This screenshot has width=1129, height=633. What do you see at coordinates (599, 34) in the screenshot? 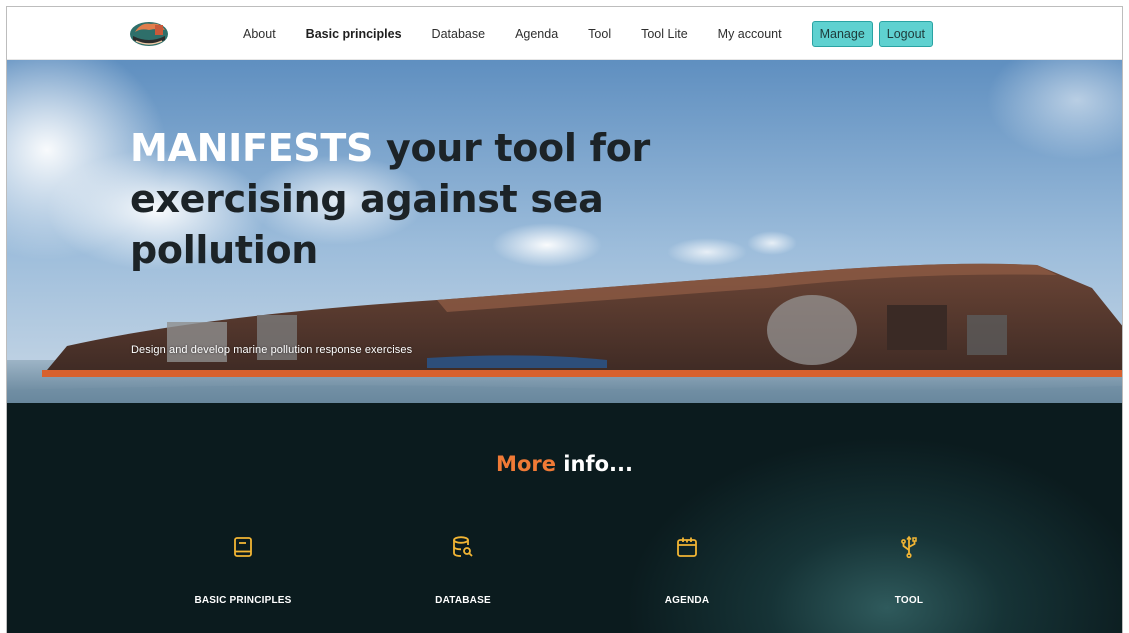
I see `nav-tool: Tool` at bounding box center [599, 34].